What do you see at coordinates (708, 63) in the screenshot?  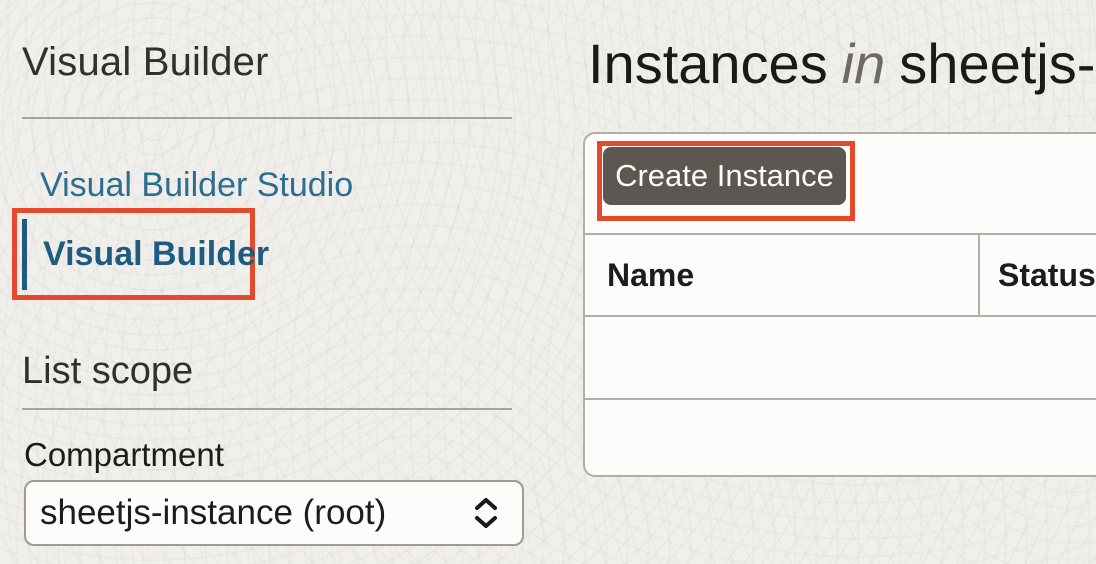 I see `page-title-prefix: Instances` at bounding box center [708, 63].